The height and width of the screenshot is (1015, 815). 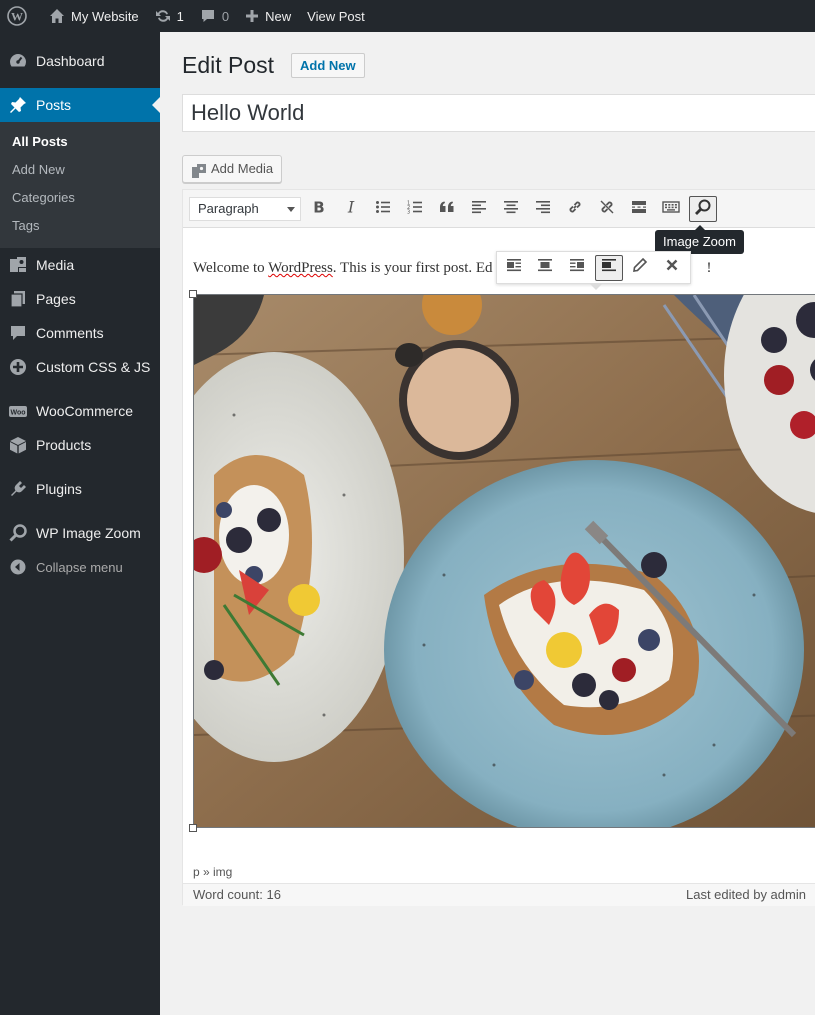 I want to click on blockquote-button, so click(x=447, y=209).